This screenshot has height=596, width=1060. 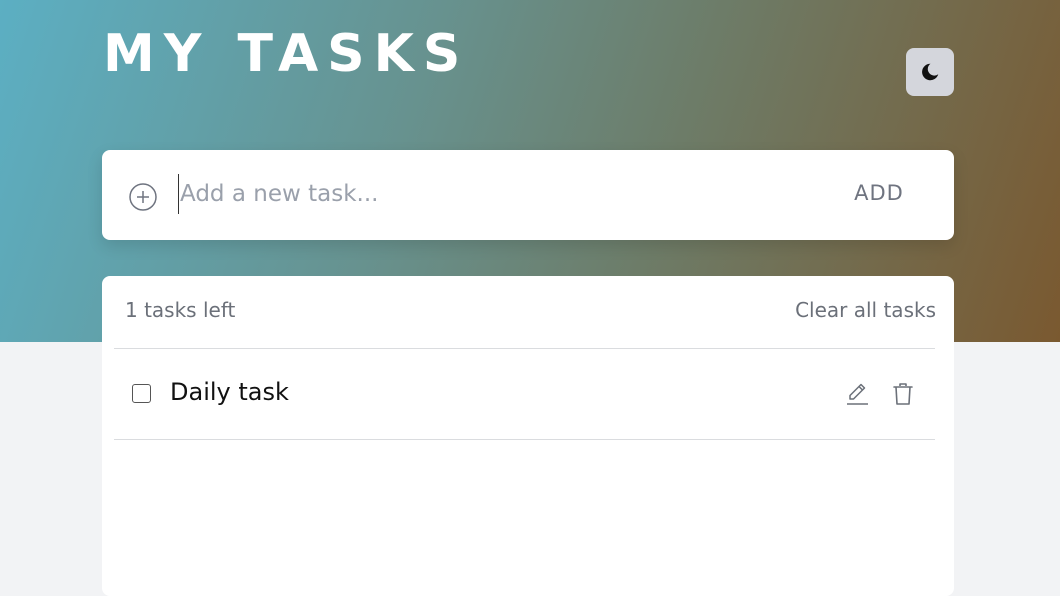 What do you see at coordinates (498, 194) in the screenshot?
I see `new-task-input` at bounding box center [498, 194].